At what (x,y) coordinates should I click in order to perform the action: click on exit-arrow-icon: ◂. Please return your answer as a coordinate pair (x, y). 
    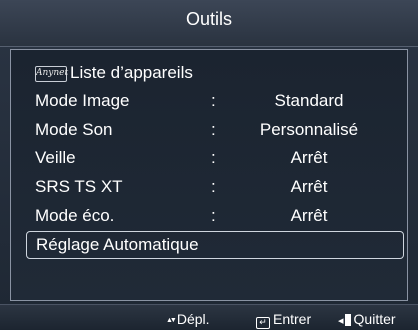
    Looking at the image, I should click on (341, 321).